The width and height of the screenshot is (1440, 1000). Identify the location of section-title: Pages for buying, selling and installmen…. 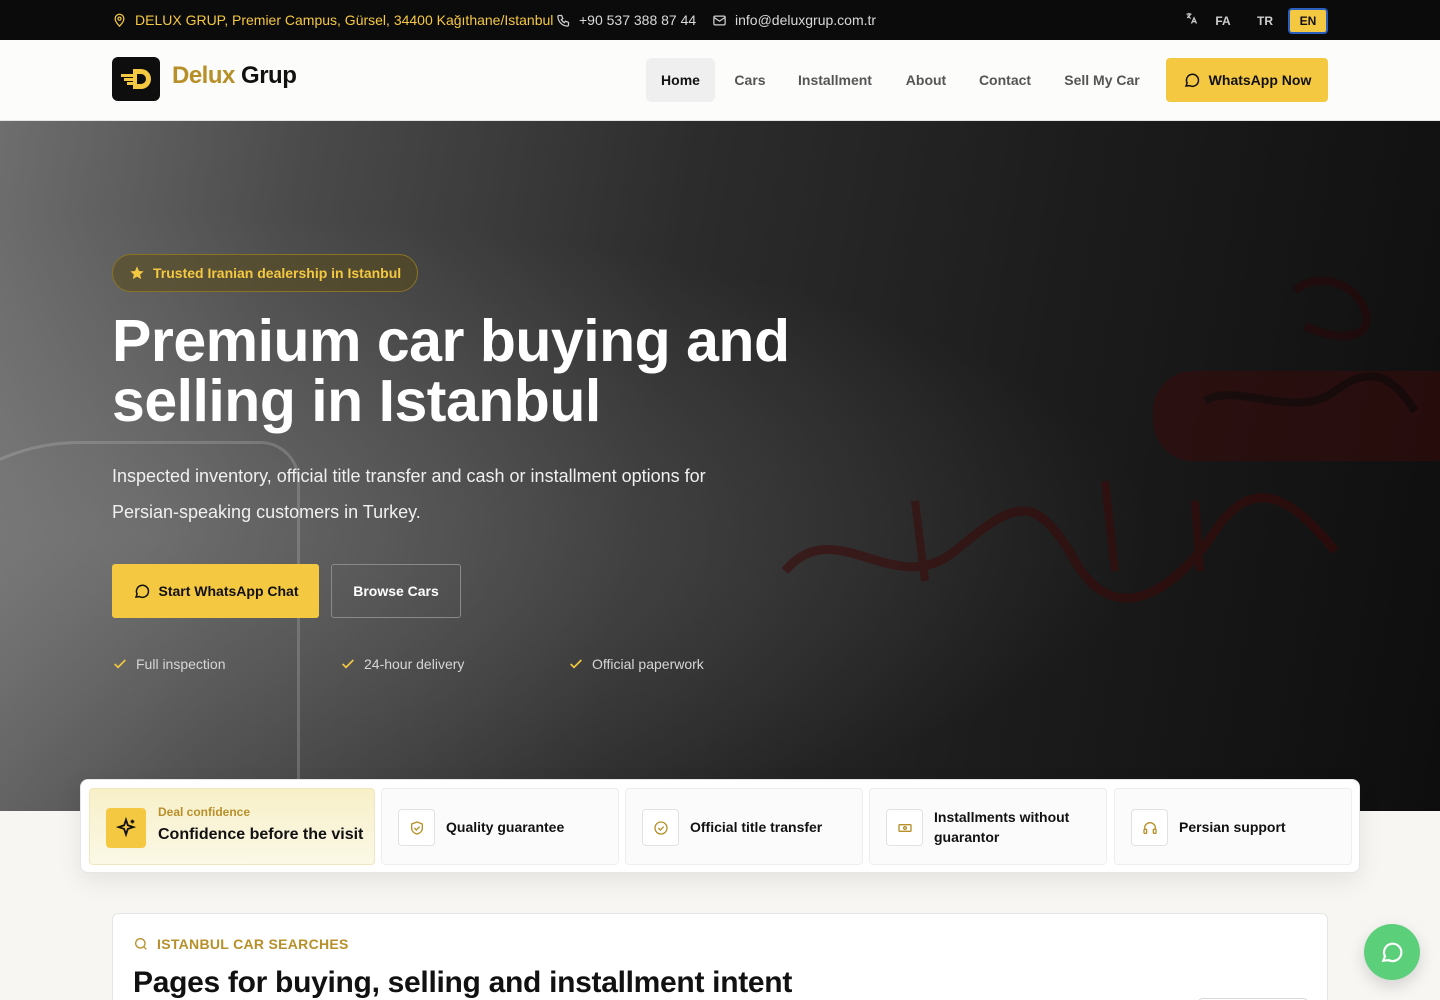
(463, 982).